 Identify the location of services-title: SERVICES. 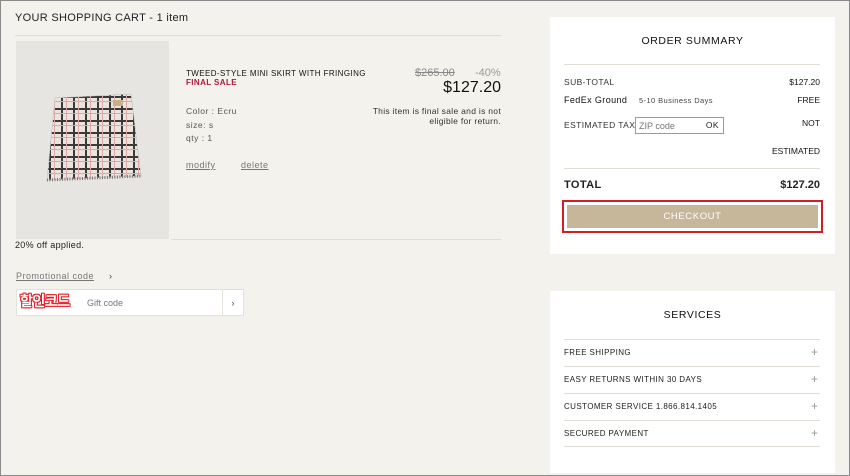
(692, 315).